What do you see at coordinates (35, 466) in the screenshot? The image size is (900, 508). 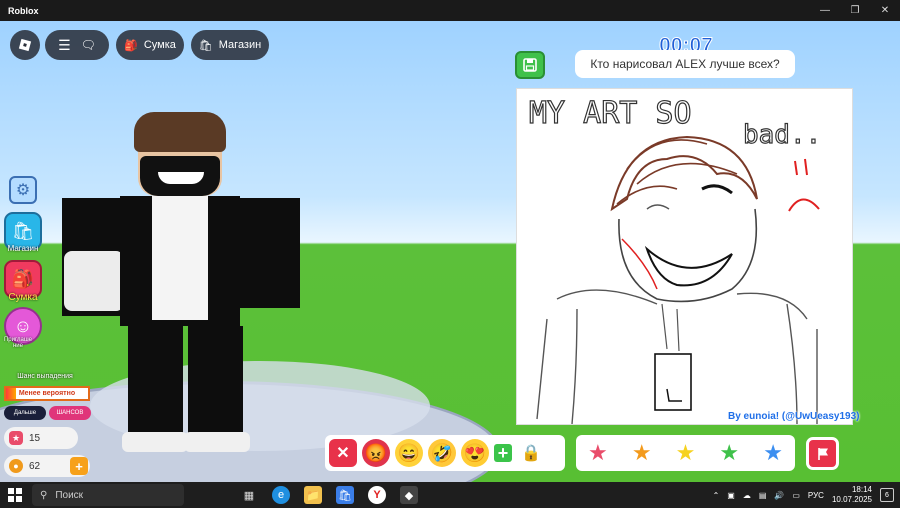 I see `coins-count: 62` at bounding box center [35, 466].